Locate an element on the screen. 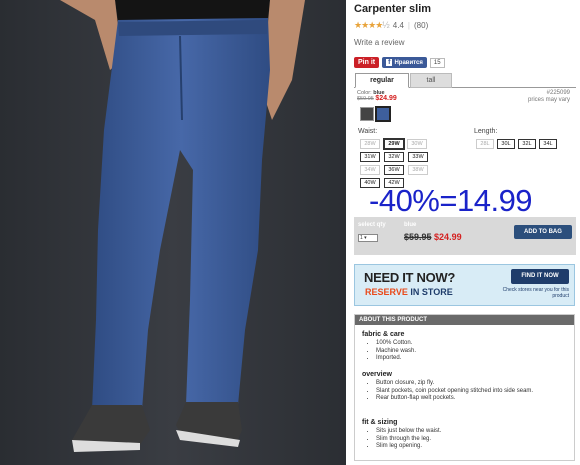 Image resolution: width=580 pixels, height=465 pixels. fabric-care-list: 100% Cotton. Machine wash. Imported. is located at coordinates (464, 351).